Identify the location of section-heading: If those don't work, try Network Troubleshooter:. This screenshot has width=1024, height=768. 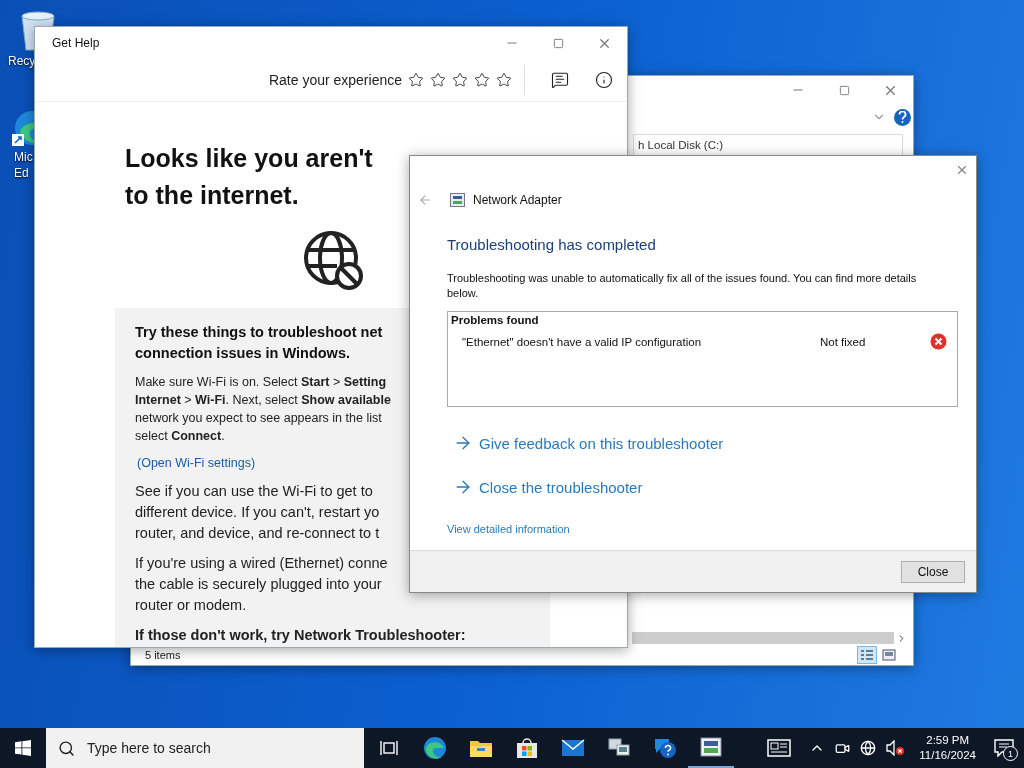
(300, 635).